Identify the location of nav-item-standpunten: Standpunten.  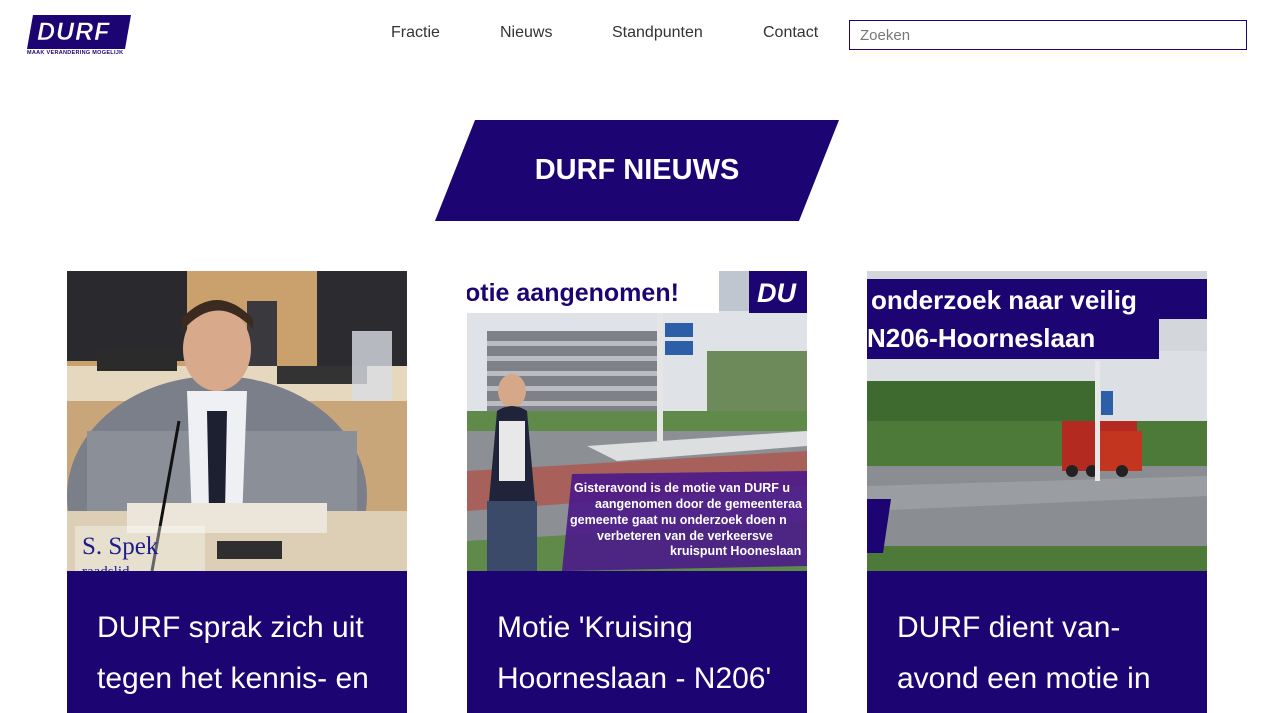
(657, 33).